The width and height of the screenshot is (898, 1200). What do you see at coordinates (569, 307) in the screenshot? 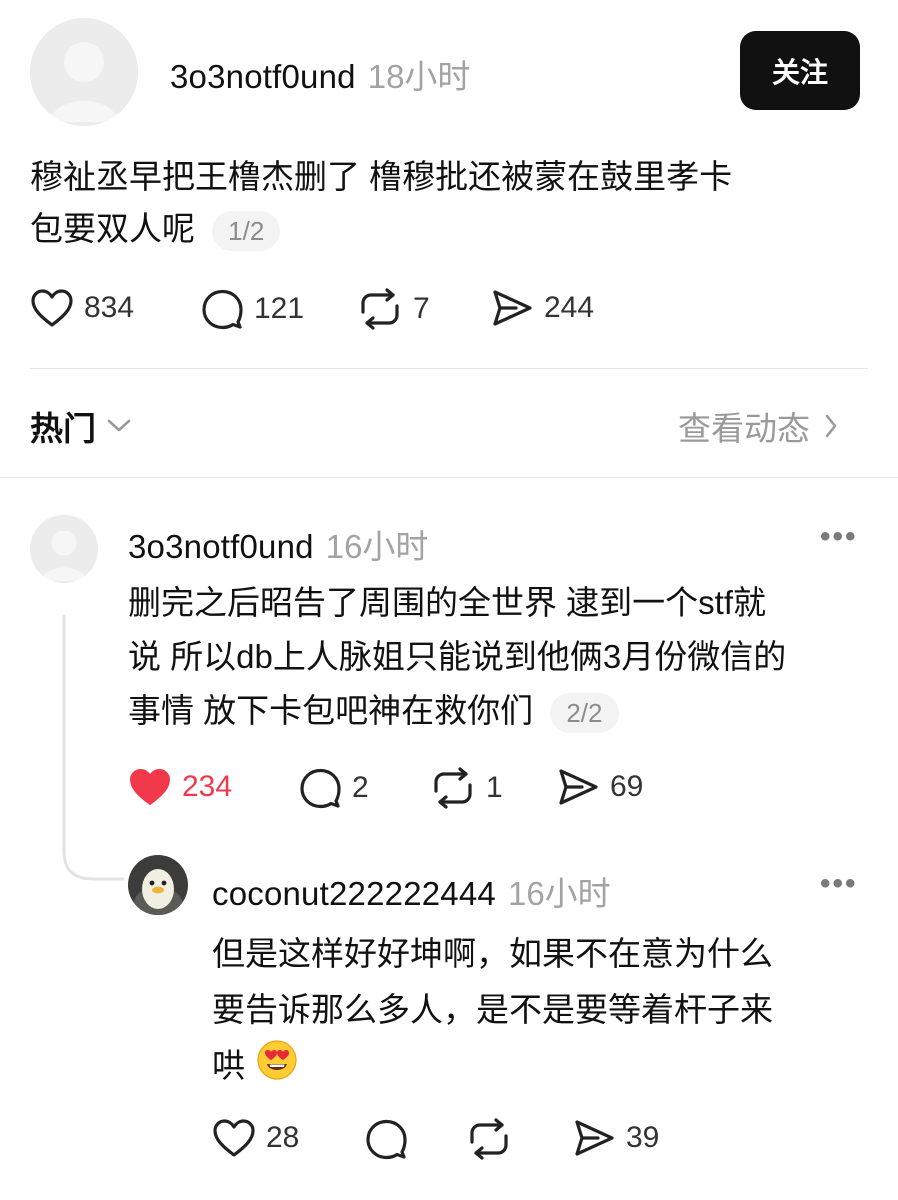
I see `post-share-count: 244` at bounding box center [569, 307].